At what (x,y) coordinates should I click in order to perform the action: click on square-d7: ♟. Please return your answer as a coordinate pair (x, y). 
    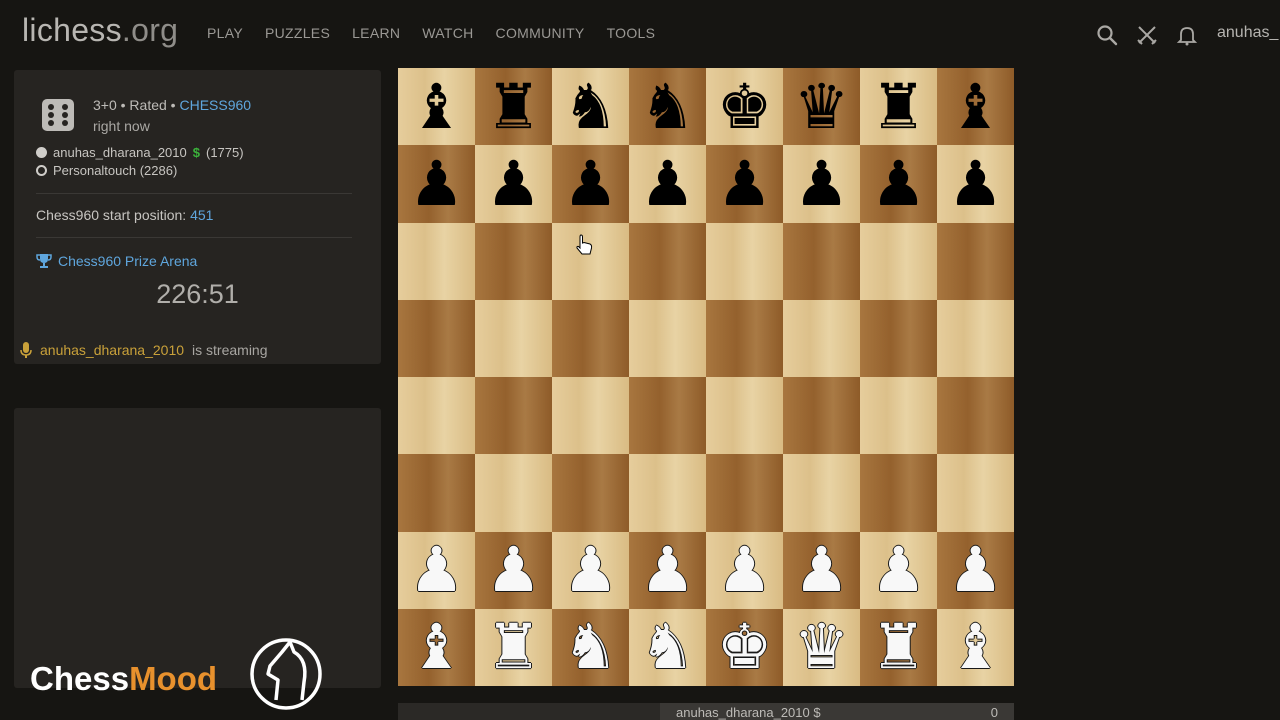
    Looking at the image, I should click on (667, 184).